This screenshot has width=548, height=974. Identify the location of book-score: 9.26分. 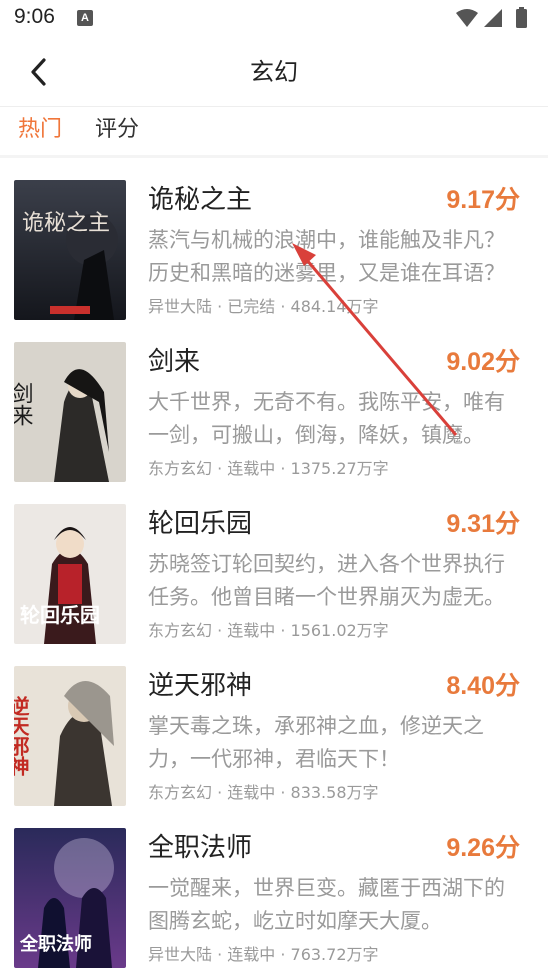
(483, 848).